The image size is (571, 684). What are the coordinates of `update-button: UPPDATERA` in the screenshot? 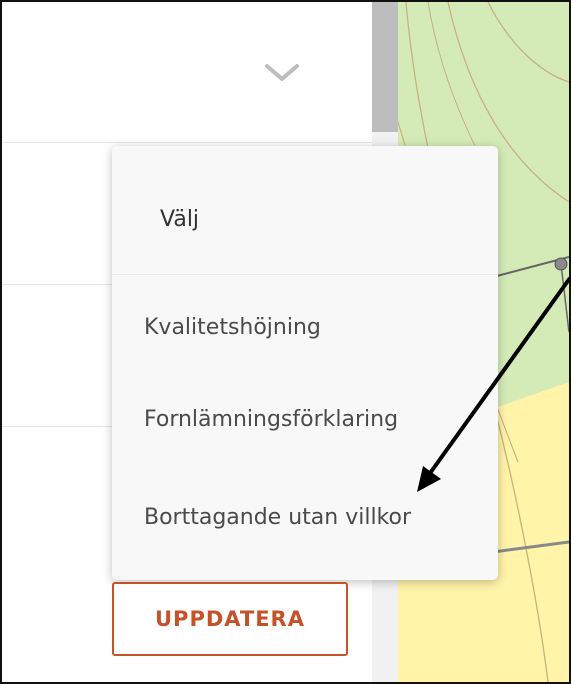 It's located at (230, 619).